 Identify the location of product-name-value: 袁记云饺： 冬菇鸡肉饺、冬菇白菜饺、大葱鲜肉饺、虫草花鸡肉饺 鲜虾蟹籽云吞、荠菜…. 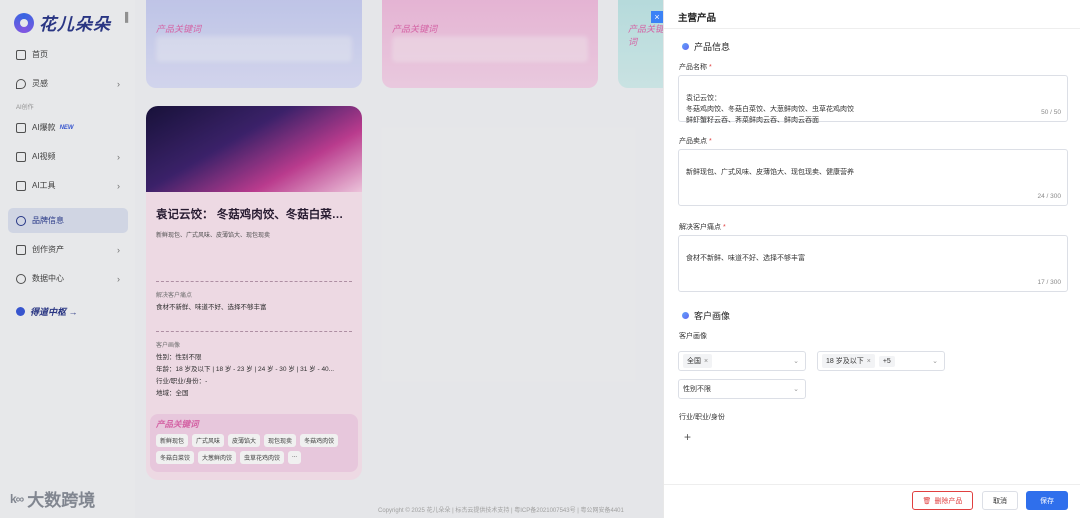
(770, 109).